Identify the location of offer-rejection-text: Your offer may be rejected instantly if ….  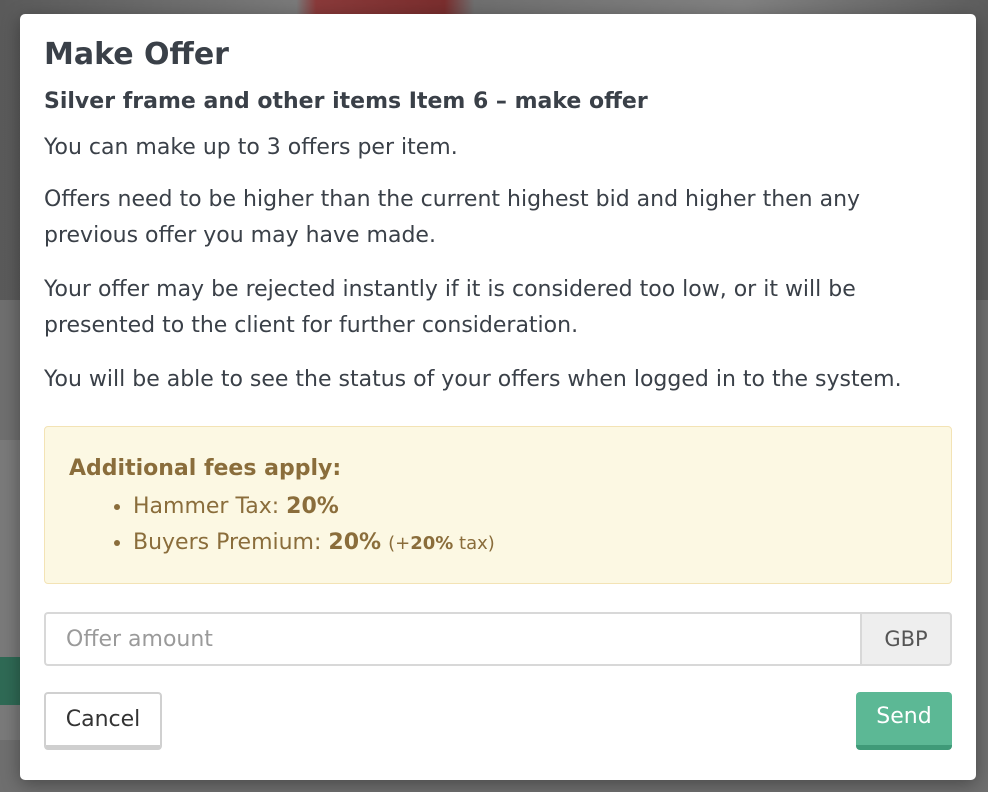
(450, 307).